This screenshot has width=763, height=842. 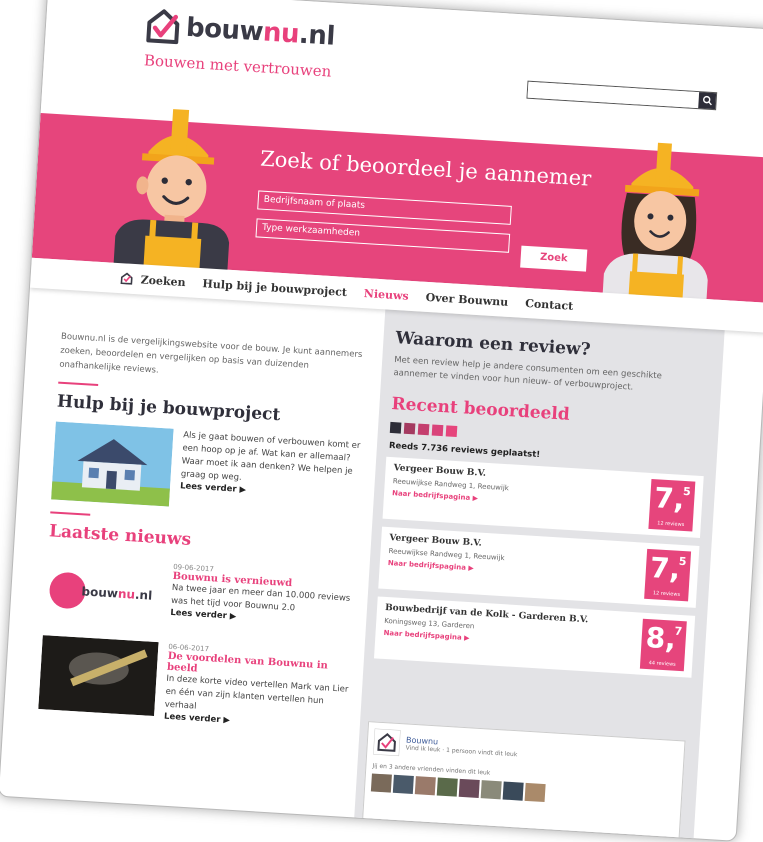 What do you see at coordinates (171, 190) in the screenshot?
I see `male-worker-illustration` at bounding box center [171, 190].